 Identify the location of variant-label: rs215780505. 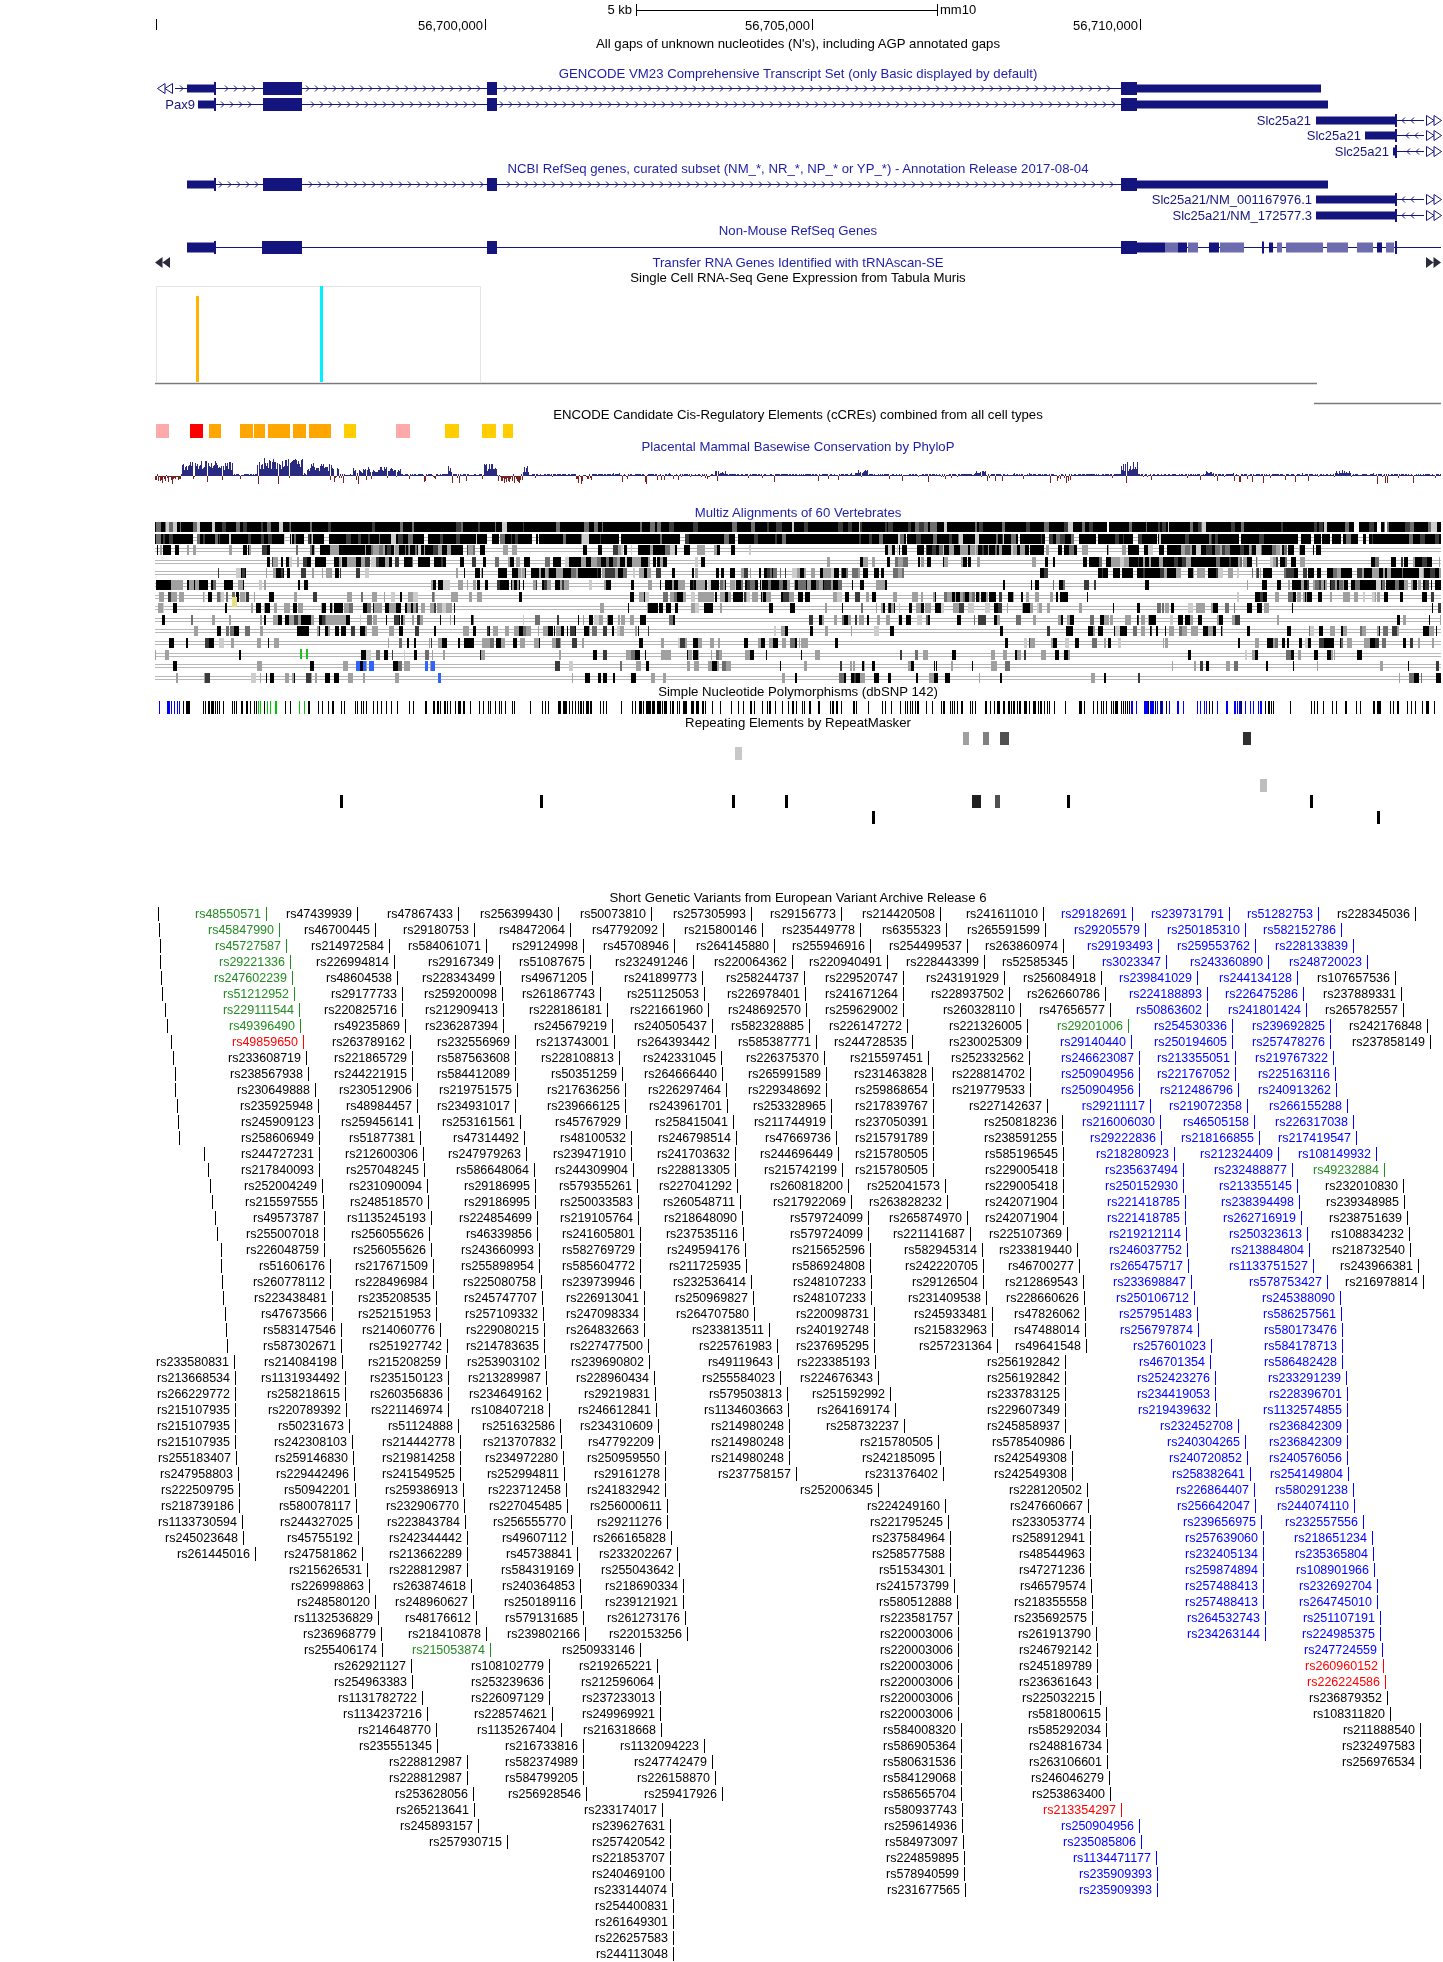
(891, 1154).